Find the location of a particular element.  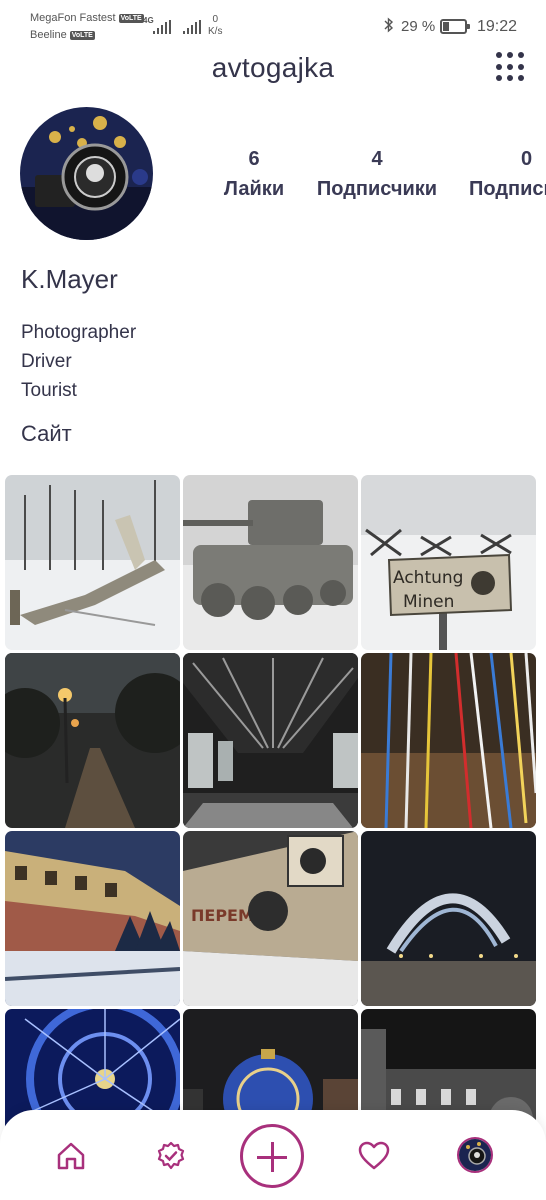

carrier-2-name: Beeline is located at coordinates (48, 35).